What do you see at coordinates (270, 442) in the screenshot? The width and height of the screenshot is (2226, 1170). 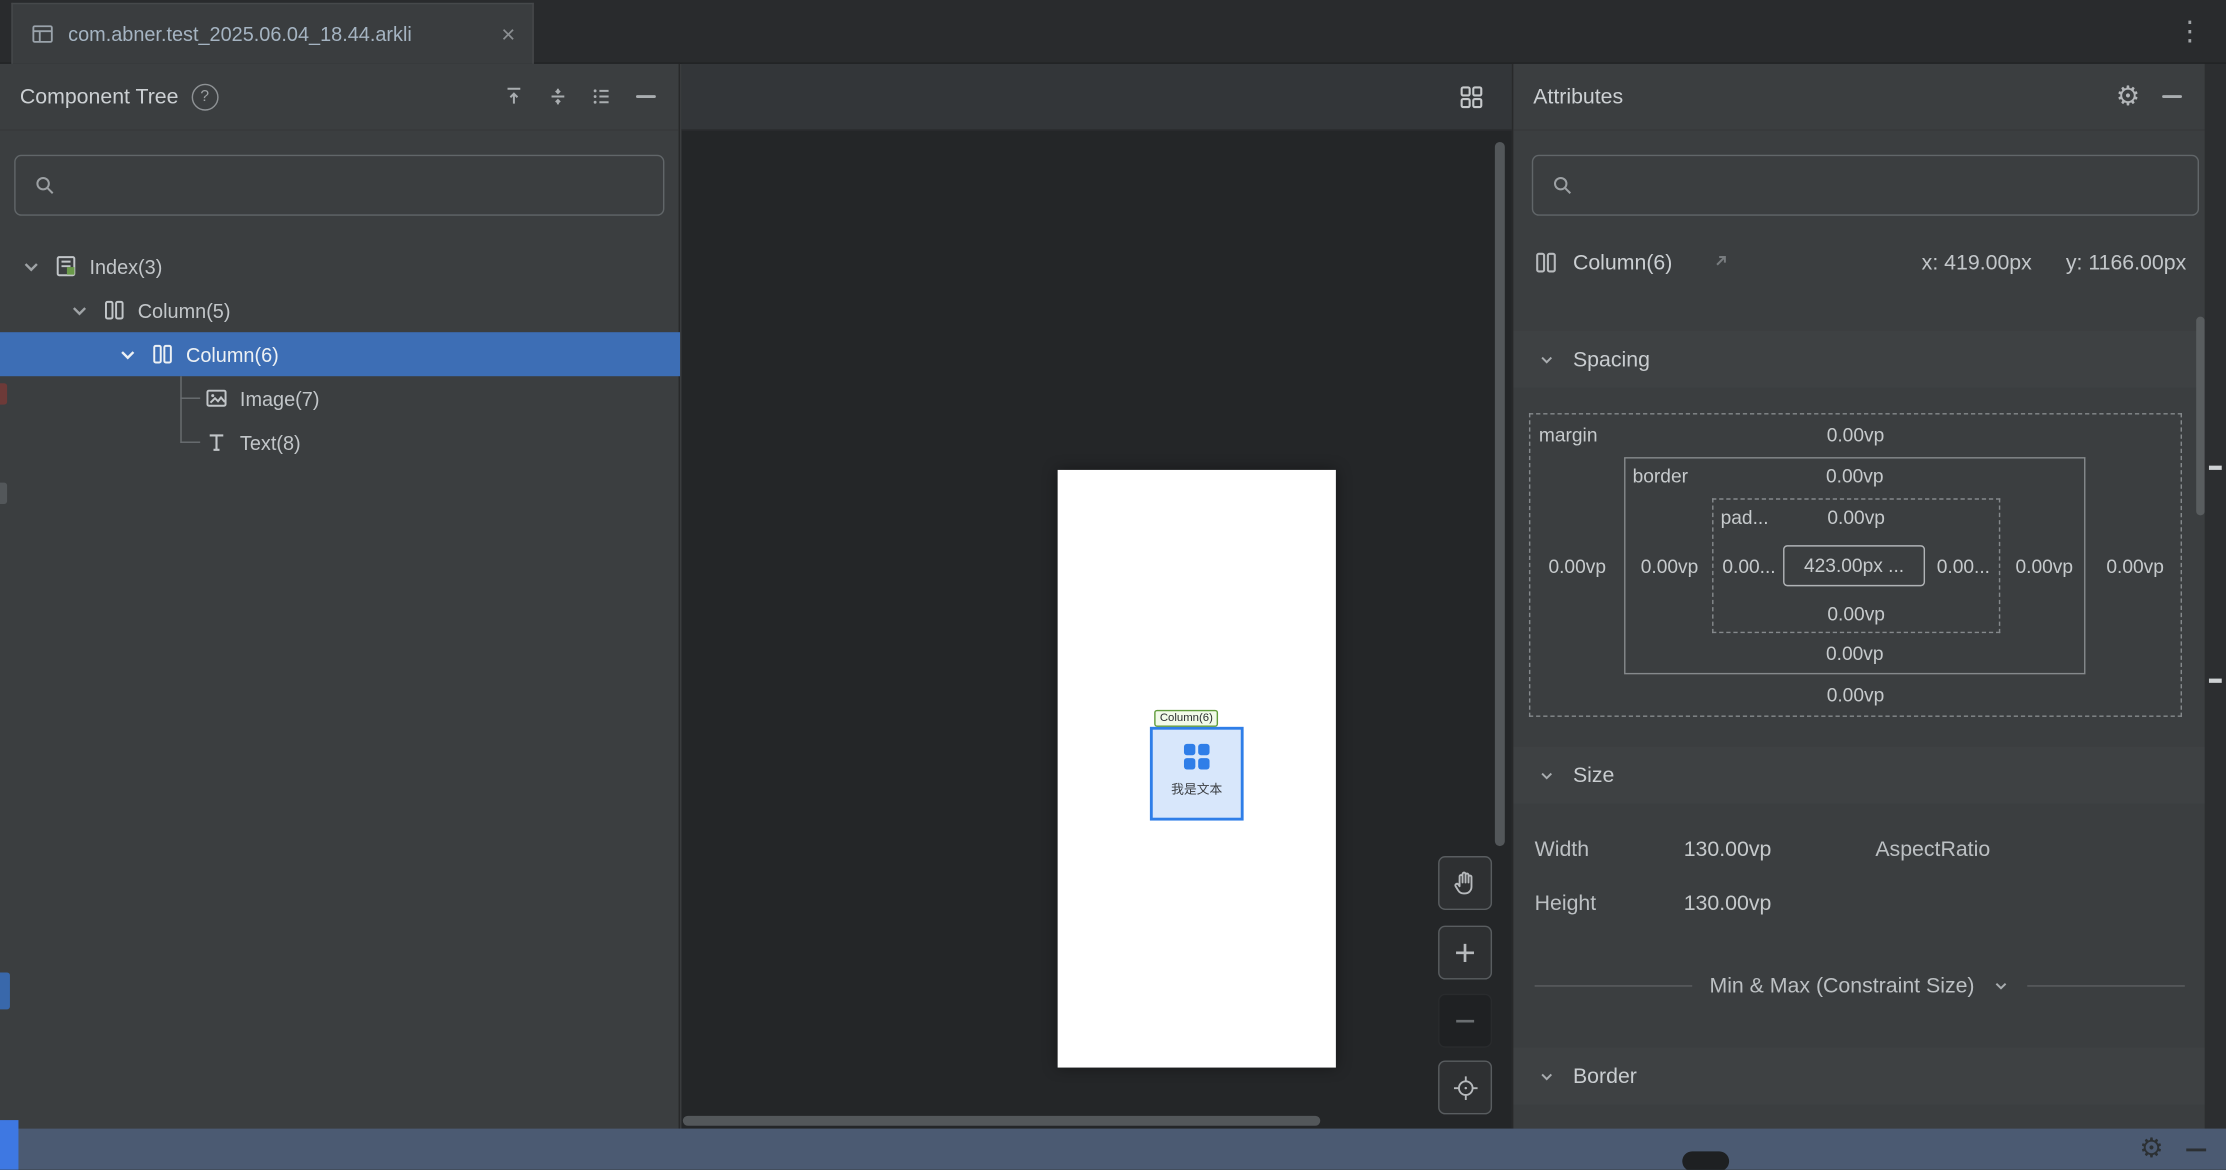 I see `tree-node-label: Text(8)` at bounding box center [270, 442].